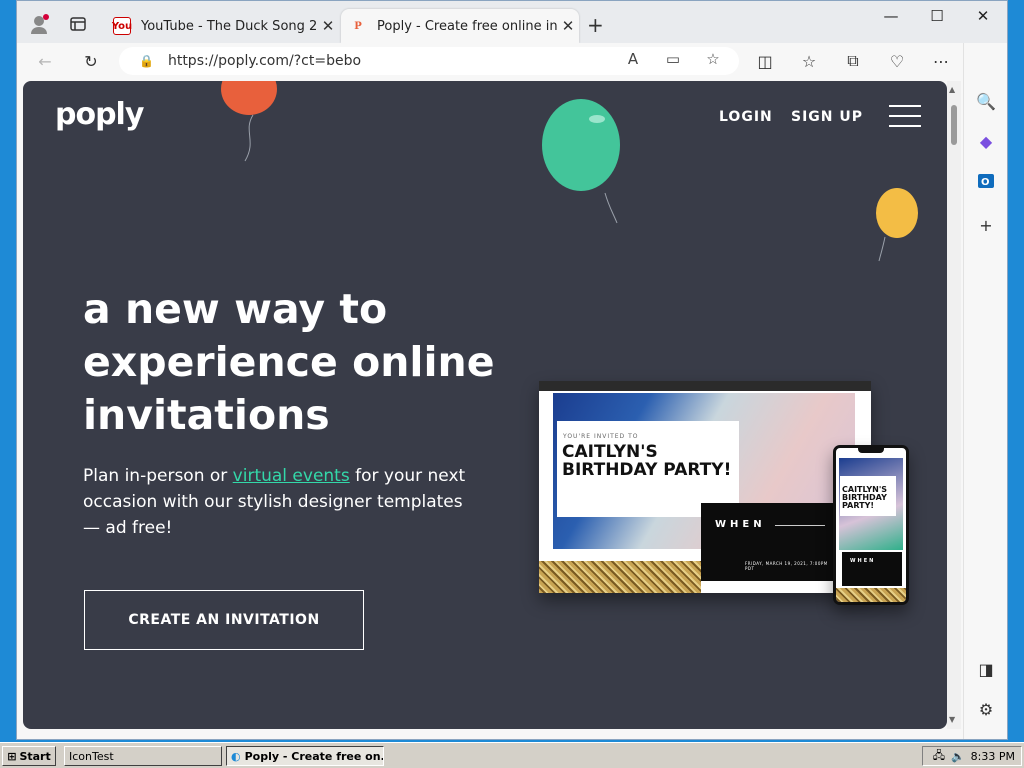  What do you see at coordinates (897, 61) in the screenshot?
I see `browser-essentials-icon: ♡` at bounding box center [897, 61].